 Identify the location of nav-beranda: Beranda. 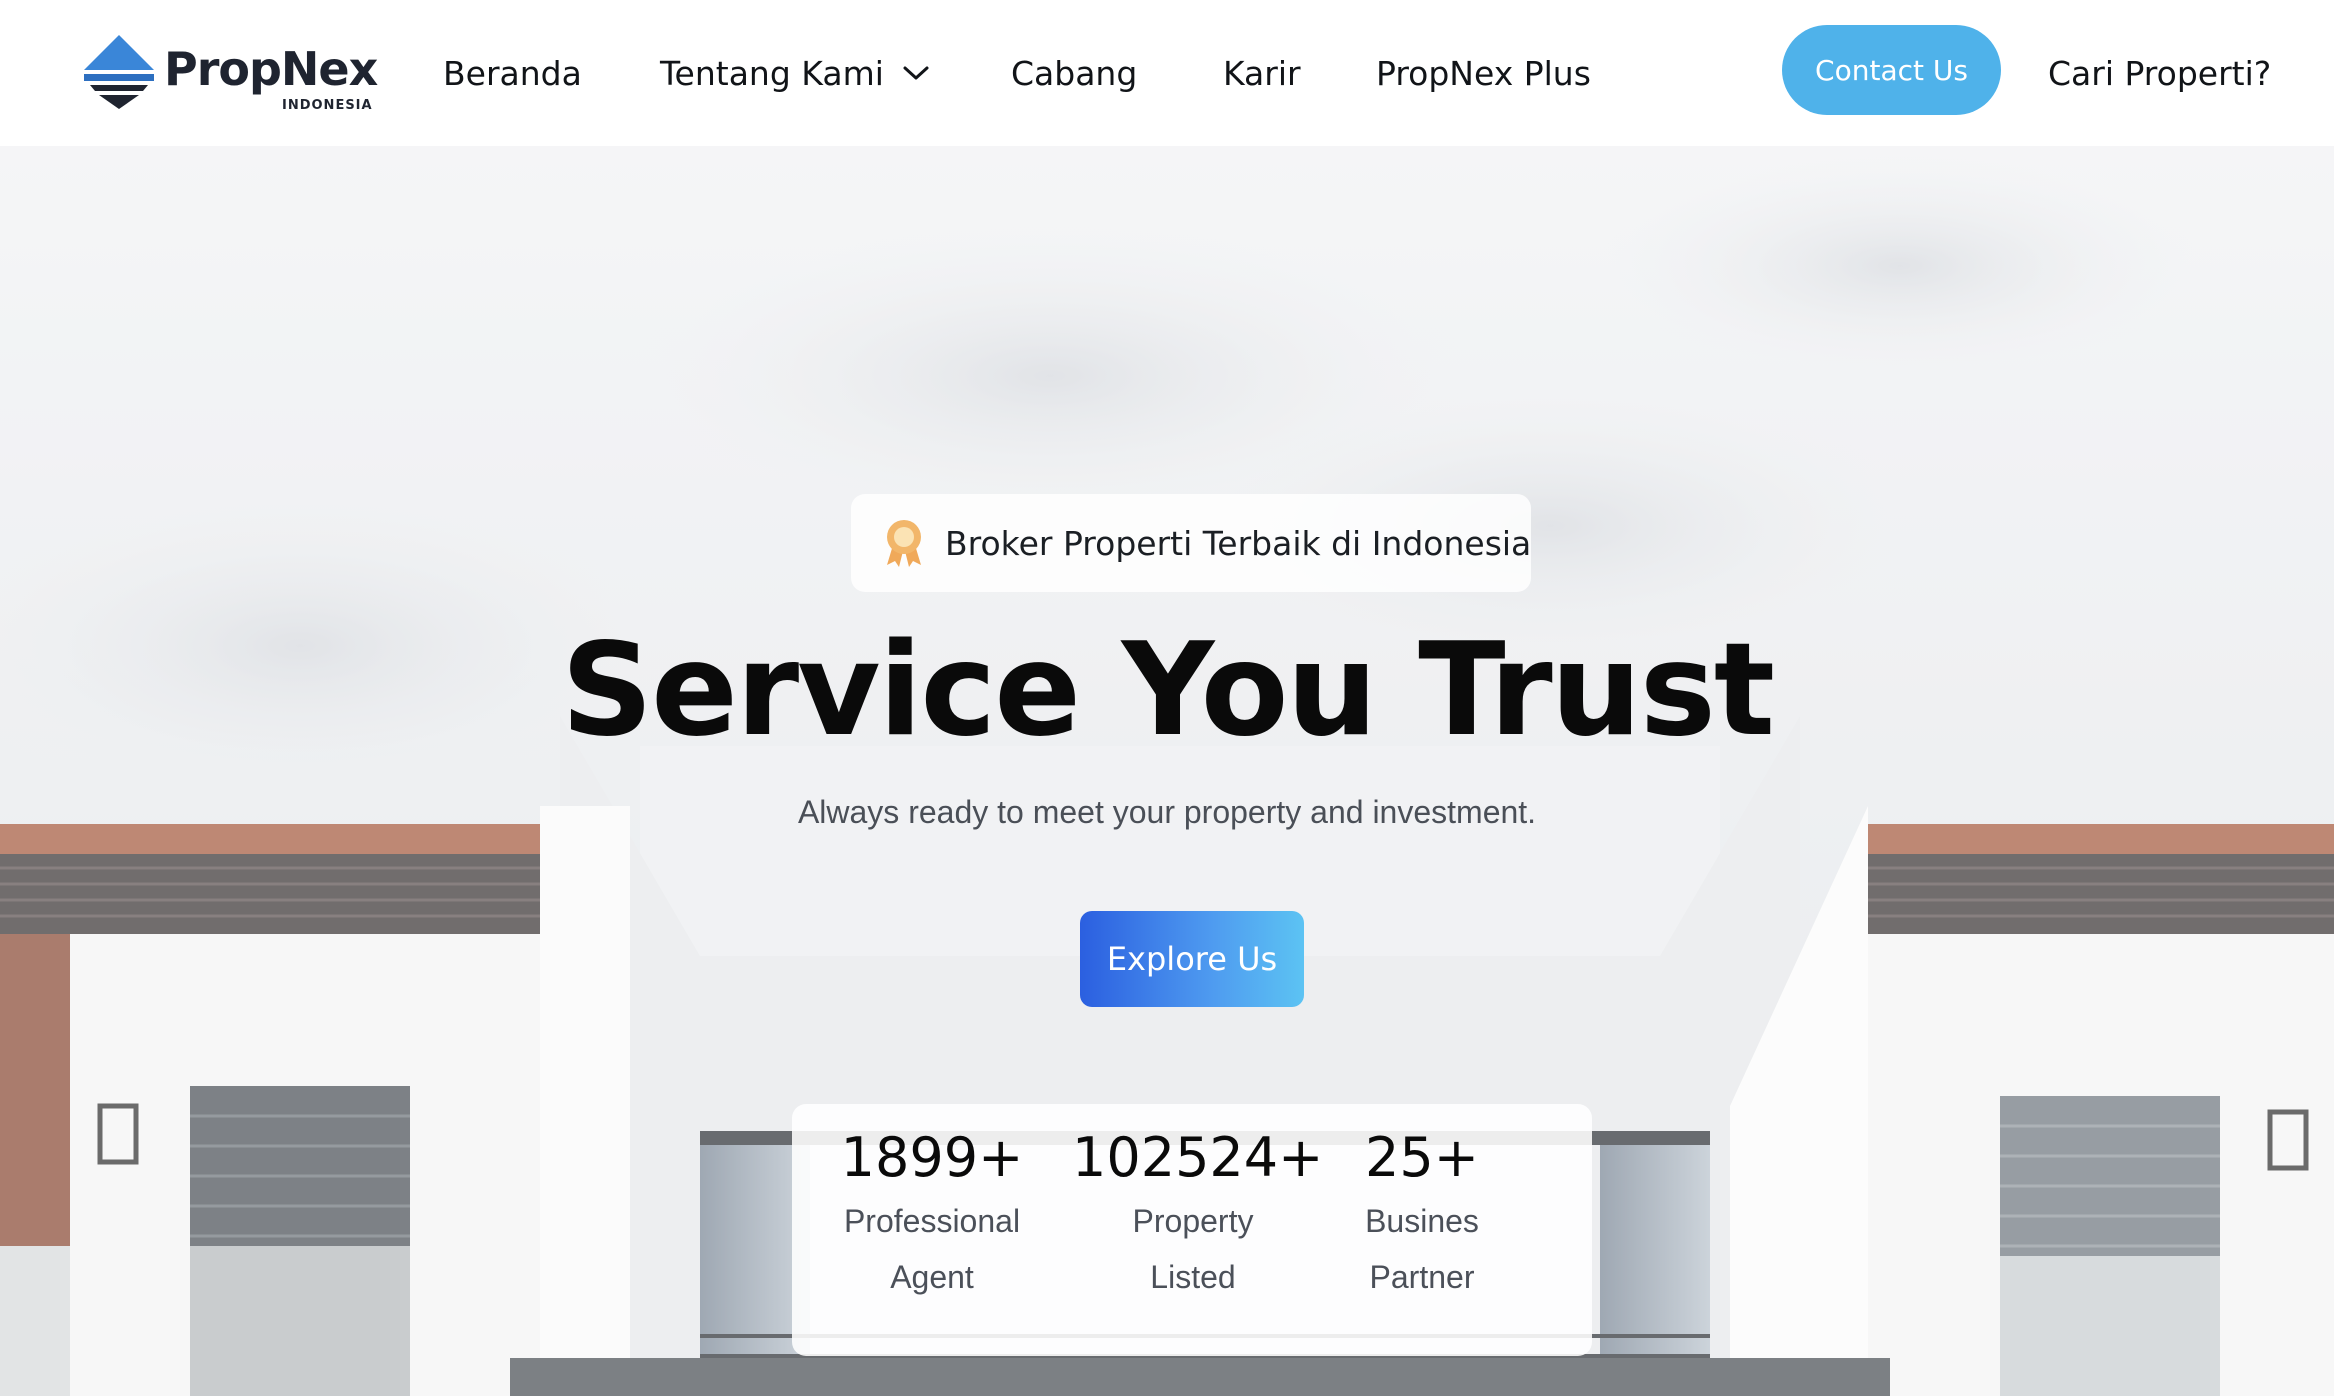
(512, 73).